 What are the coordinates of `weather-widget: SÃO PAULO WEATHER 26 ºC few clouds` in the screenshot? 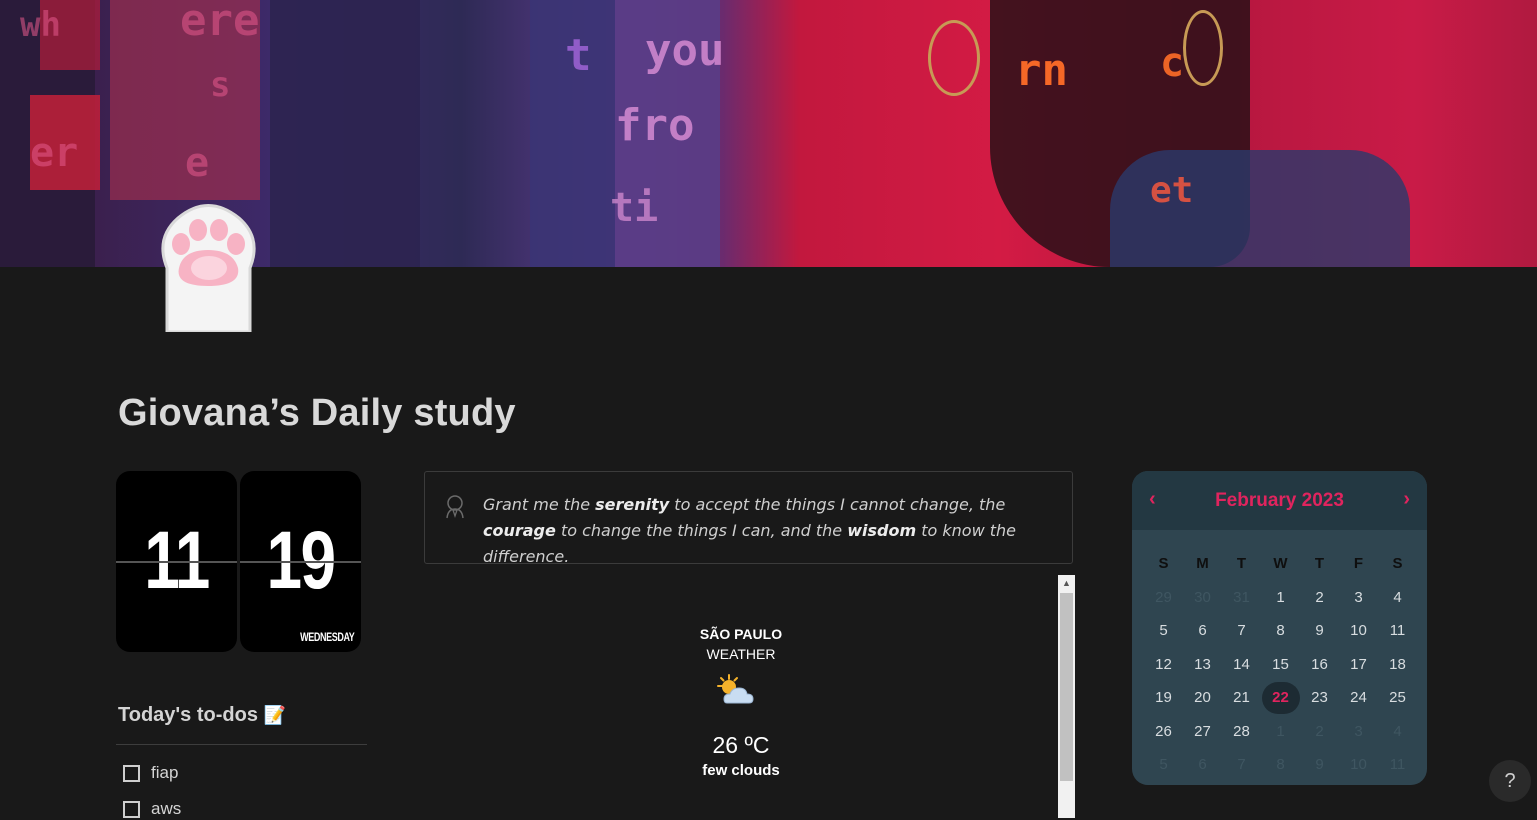 It's located at (741, 696).